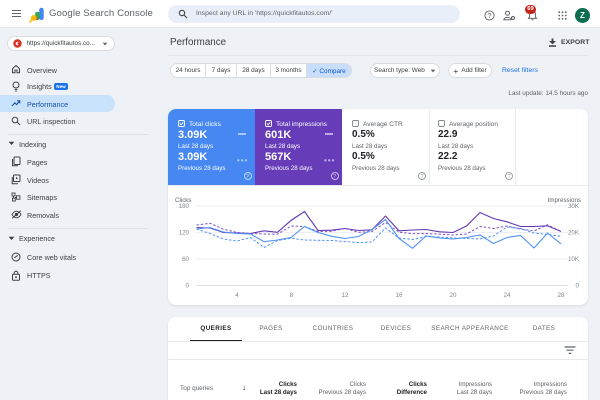 This screenshot has width=600, height=400. I want to click on svg-text: 4, so click(237, 295).